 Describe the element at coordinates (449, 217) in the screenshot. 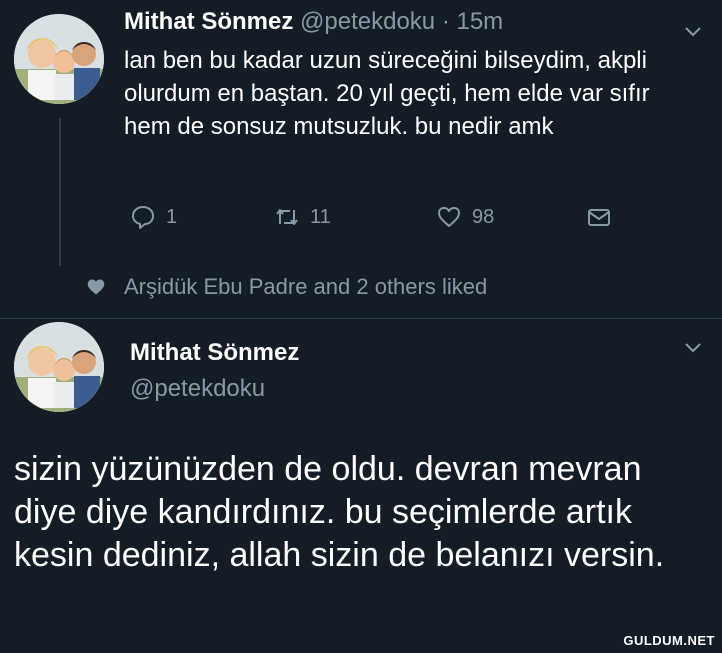

I see `heart-icon` at that location.